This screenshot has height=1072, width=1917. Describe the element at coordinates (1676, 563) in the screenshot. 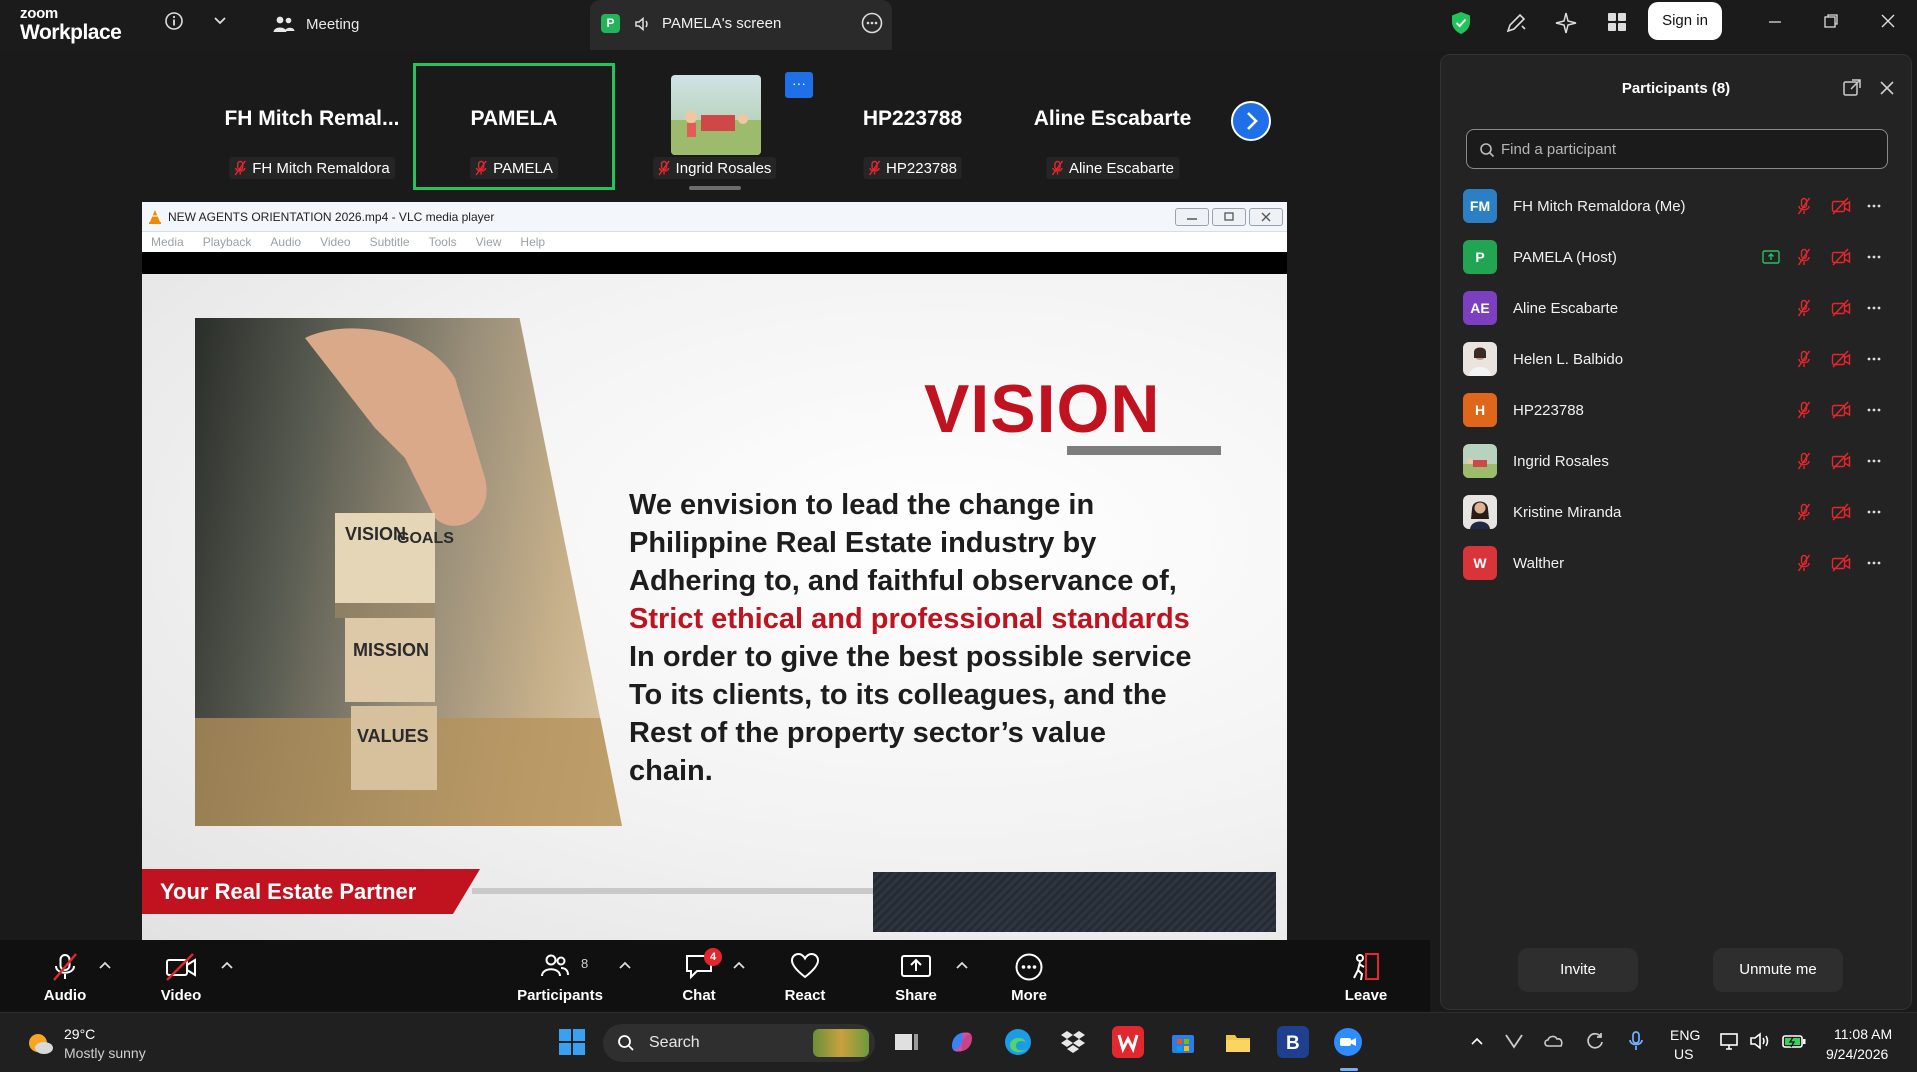

I see `participant-row: W Walther` at that location.